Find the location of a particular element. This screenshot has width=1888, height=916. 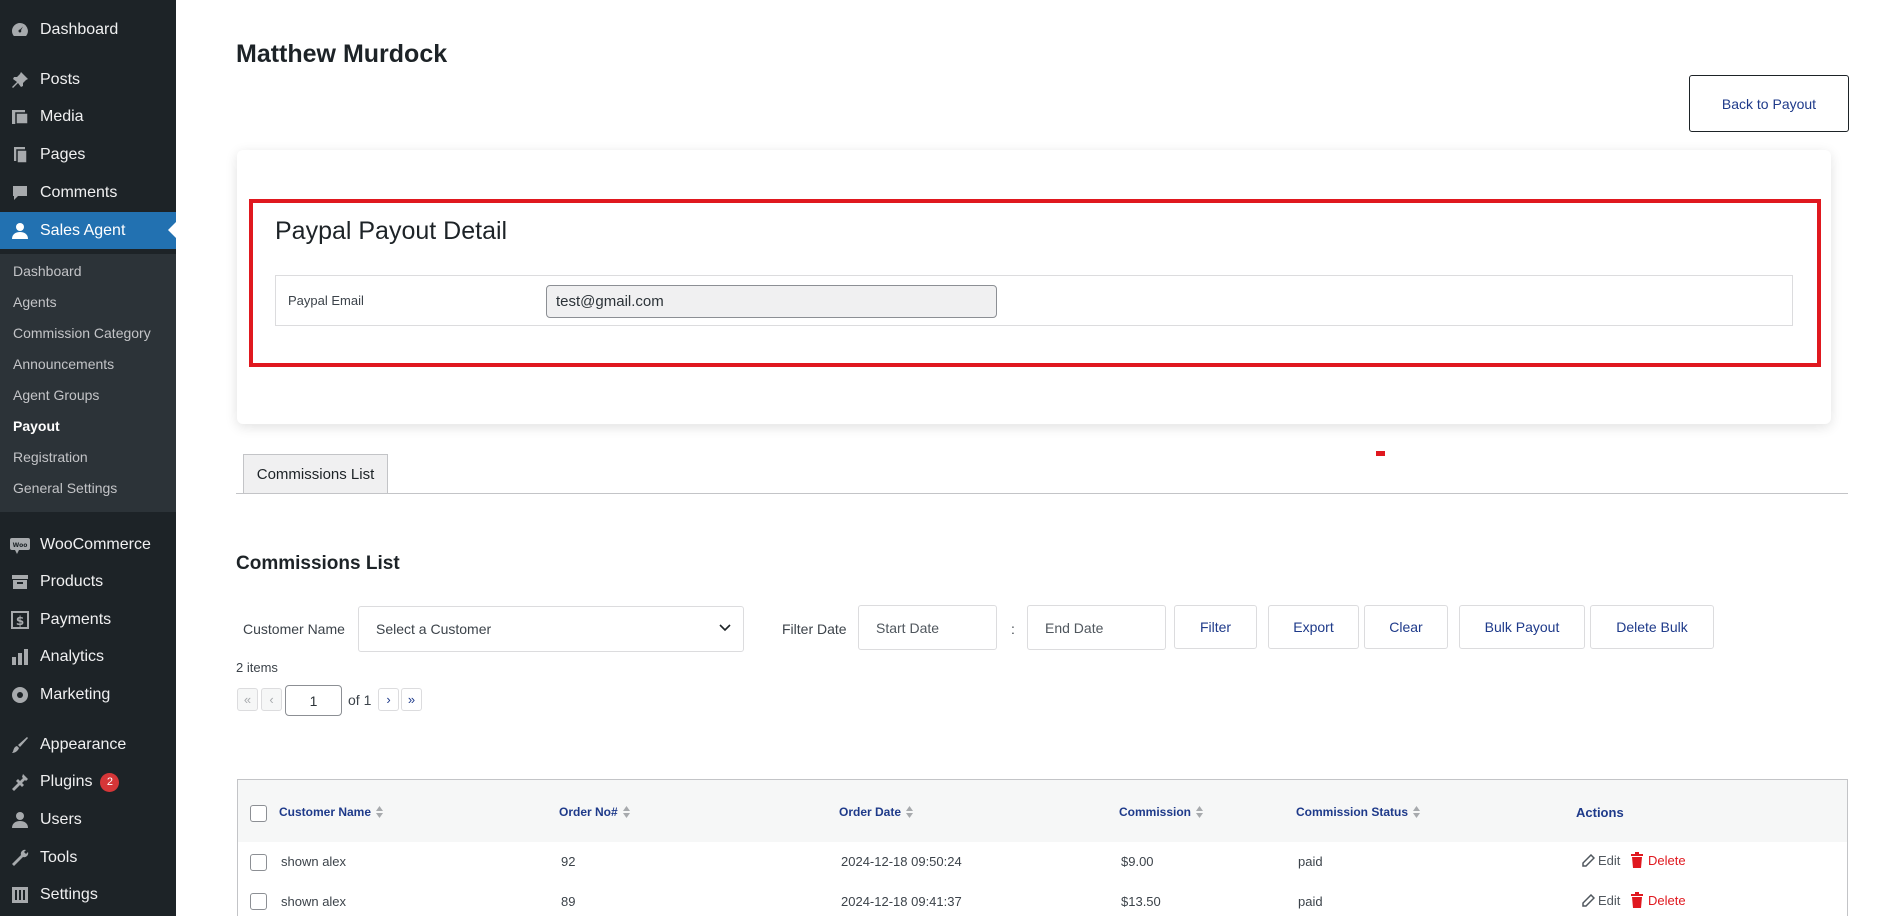

back-to-payout-button: Back to Payout is located at coordinates (1769, 103).